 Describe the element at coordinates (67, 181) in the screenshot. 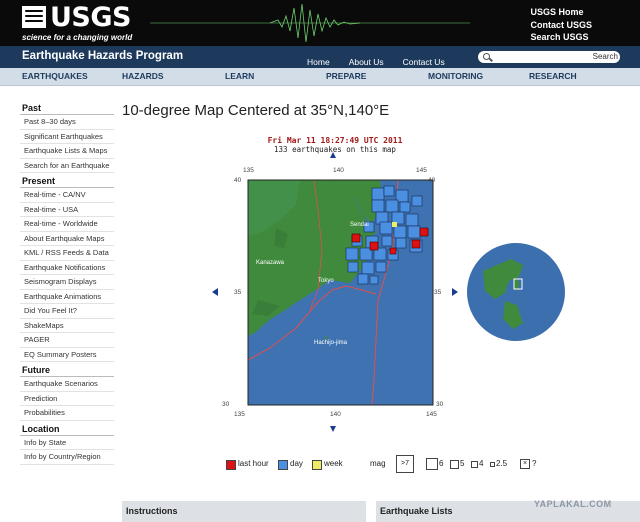

I see `sidebar-section-present: Present` at that location.